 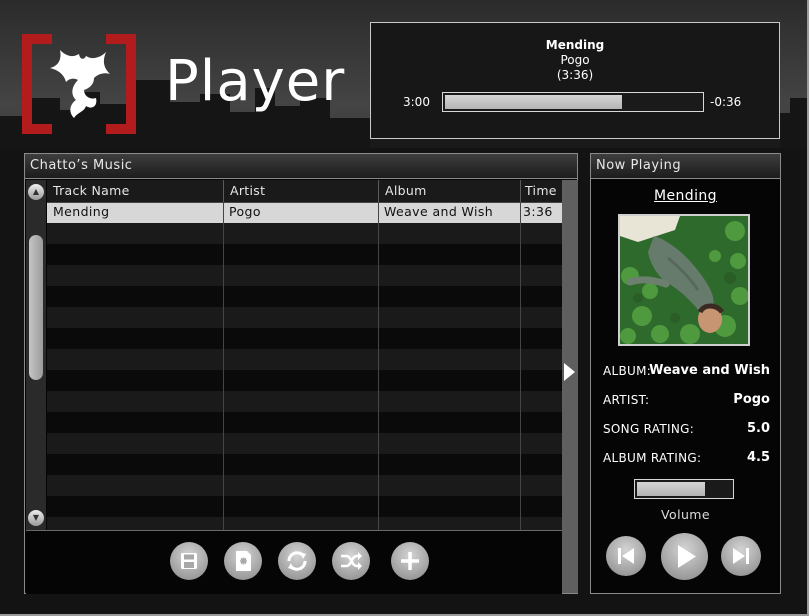 What do you see at coordinates (541, 191) in the screenshot?
I see `column-header-time: Time` at bounding box center [541, 191].